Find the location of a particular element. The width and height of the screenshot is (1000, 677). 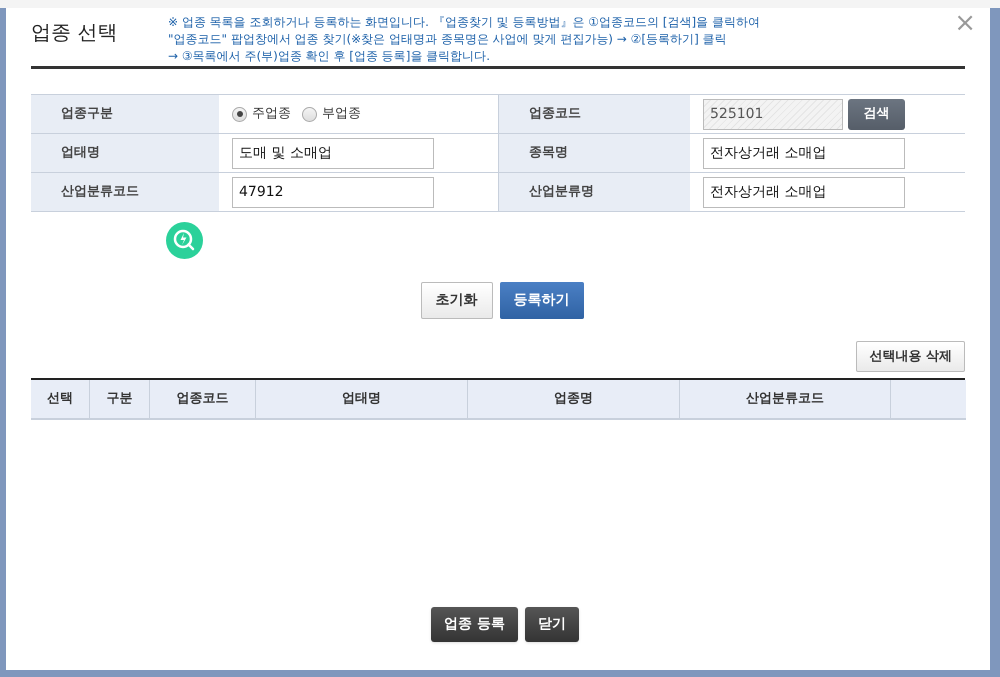

radio-option: 주업종 is located at coordinates (261, 114).